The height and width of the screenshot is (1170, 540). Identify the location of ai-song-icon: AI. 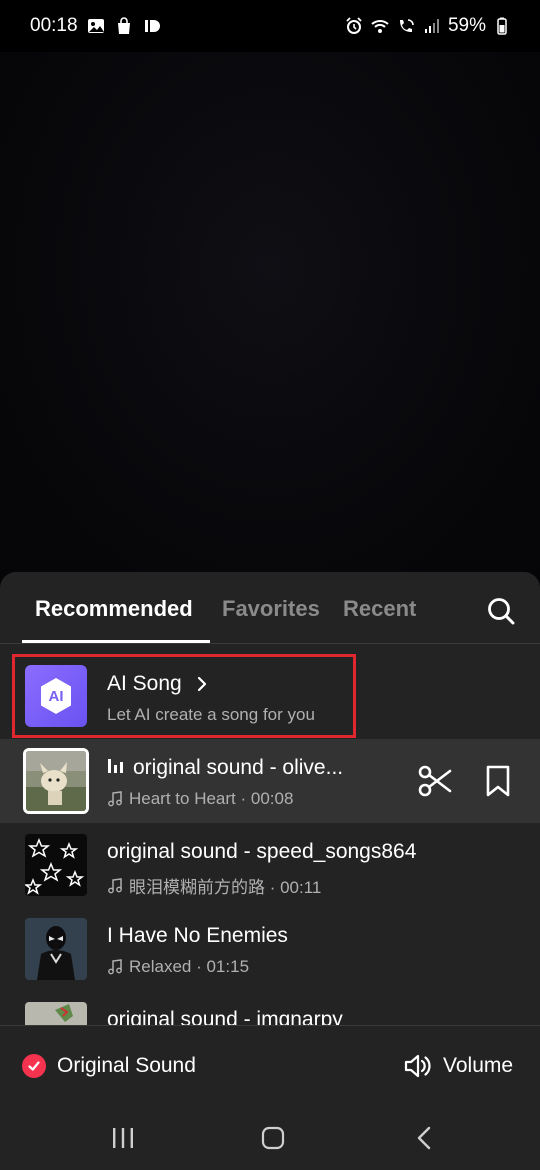
(56, 696).